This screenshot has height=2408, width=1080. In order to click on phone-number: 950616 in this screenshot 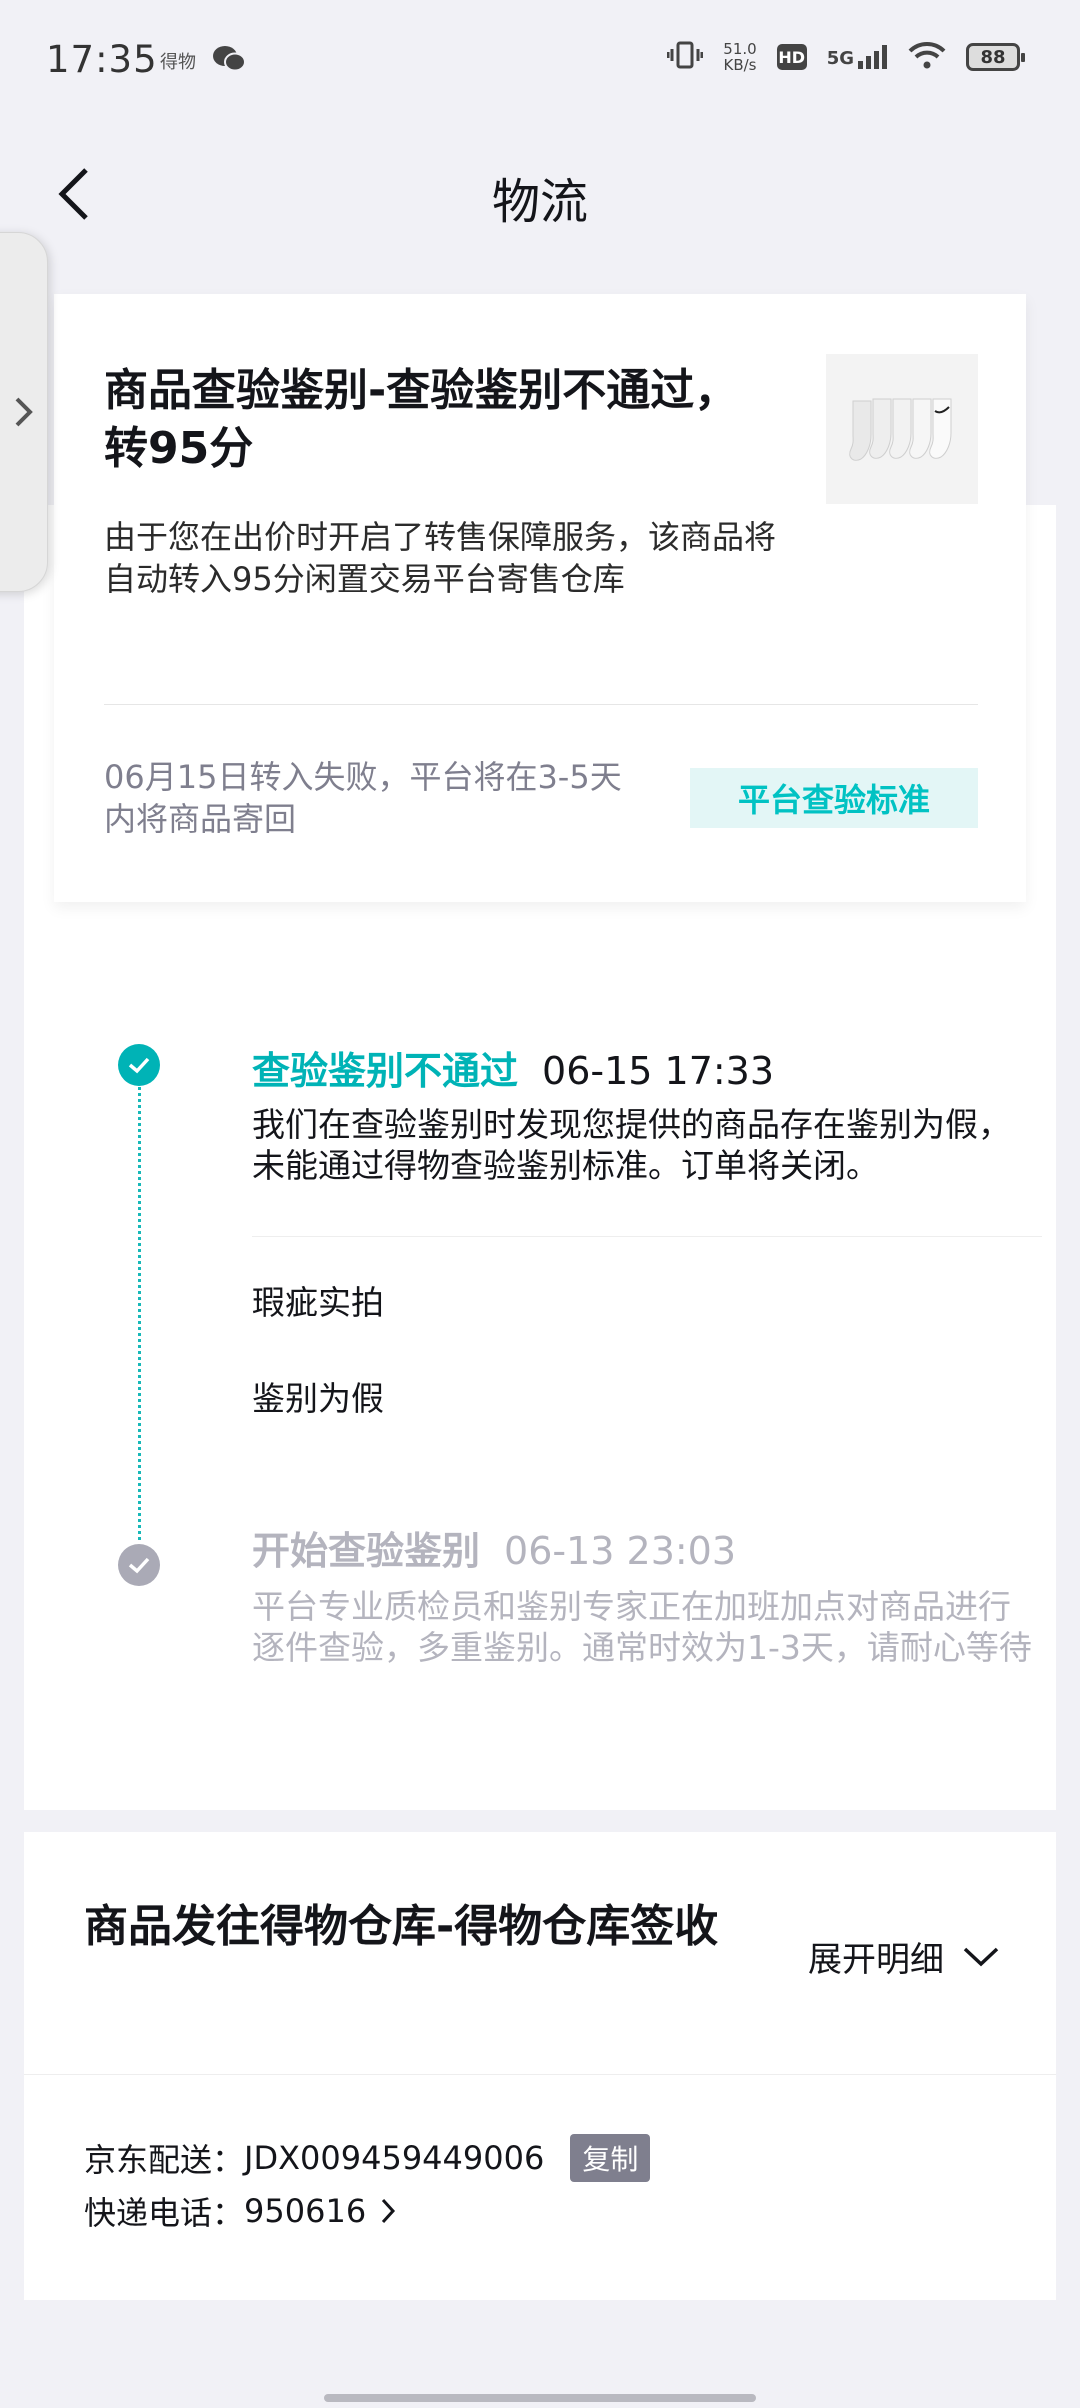, I will do `click(305, 2211)`.